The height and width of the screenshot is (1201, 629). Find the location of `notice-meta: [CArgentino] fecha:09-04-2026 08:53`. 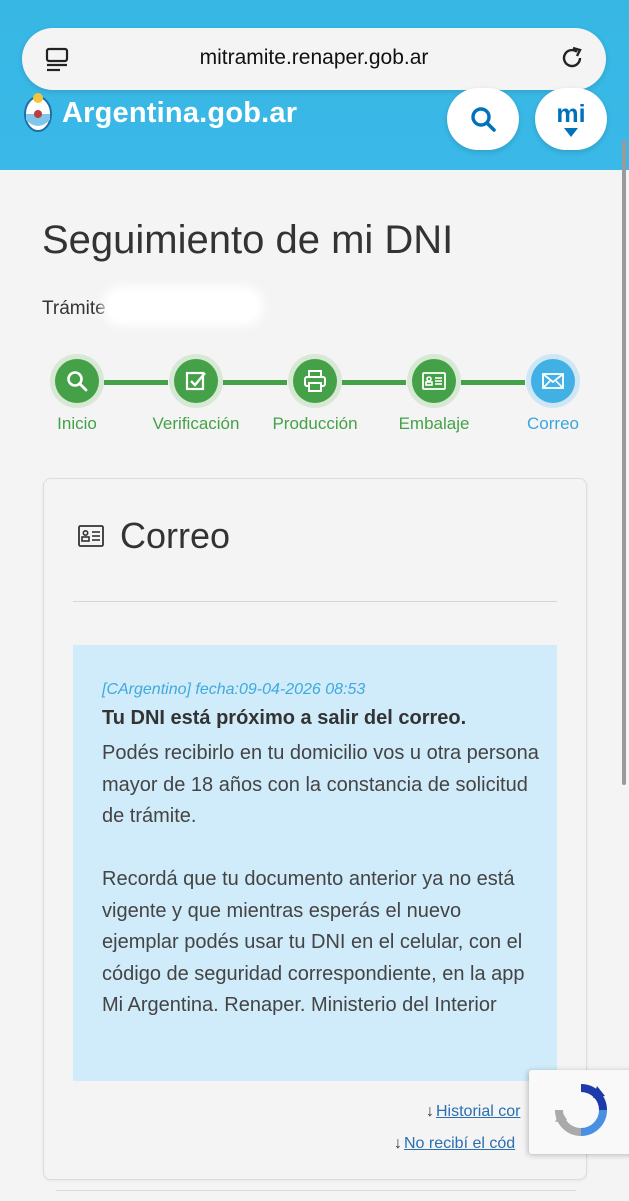

notice-meta: [CArgentino] fecha:09-04-2026 08:53 is located at coordinates (234, 689).